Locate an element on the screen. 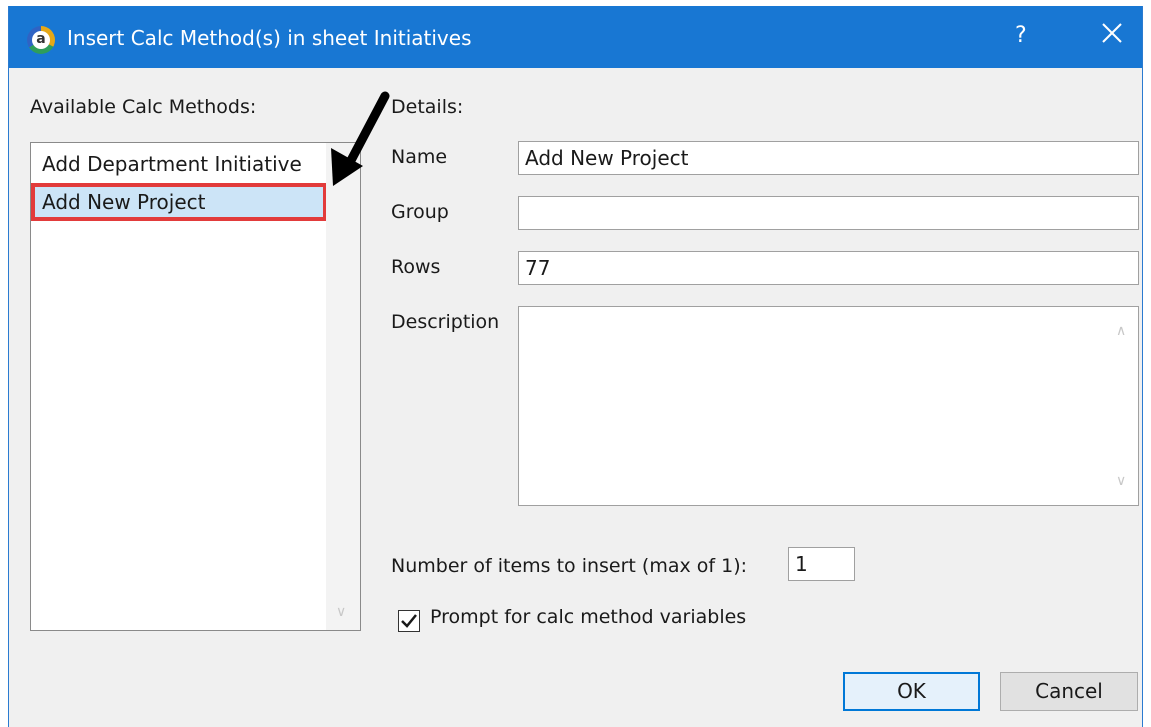  available-calc-methods-label: Available Calc Methods: is located at coordinates (143, 107).